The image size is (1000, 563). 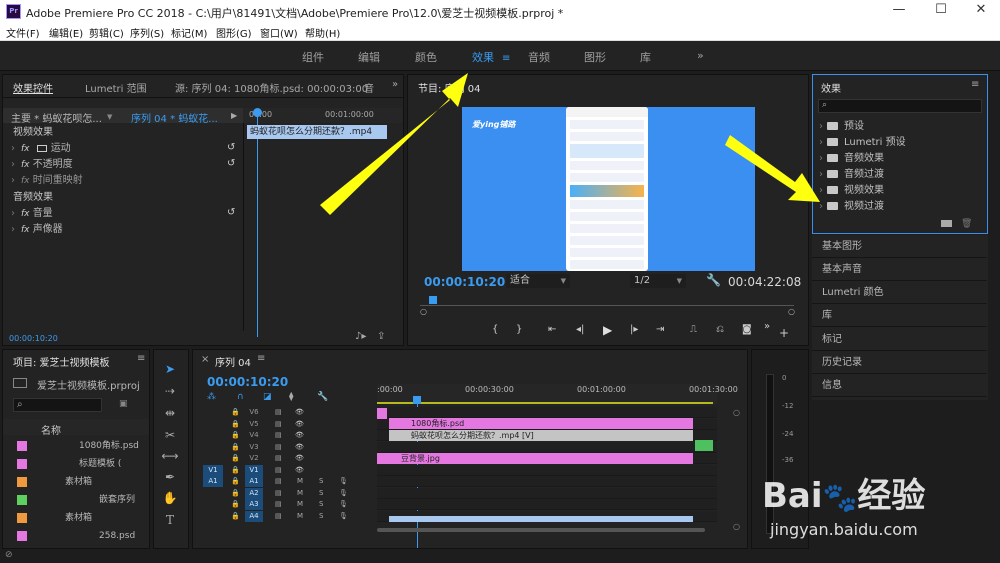 I want to click on menu-help: 帮助(H), so click(x=322, y=32).